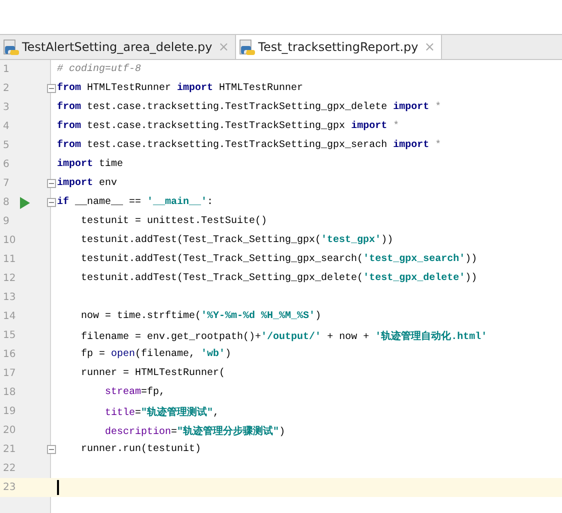 The height and width of the screenshot is (513, 562). What do you see at coordinates (58, 487) in the screenshot?
I see `text-cursor` at bounding box center [58, 487].